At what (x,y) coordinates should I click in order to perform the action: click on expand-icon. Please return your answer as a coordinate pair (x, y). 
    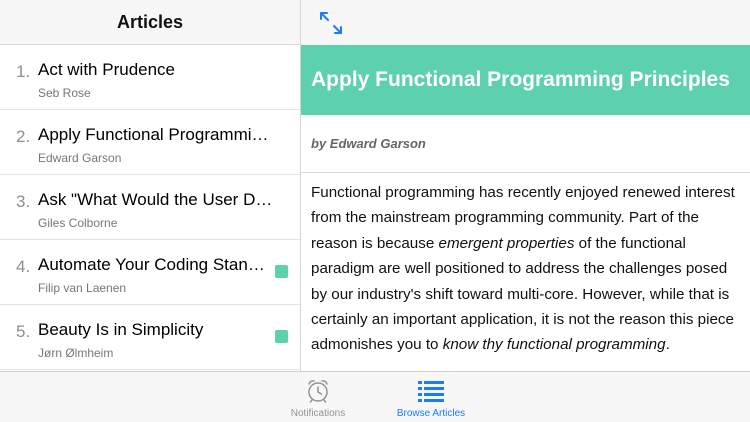
    Looking at the image, I should click on (331, 23).